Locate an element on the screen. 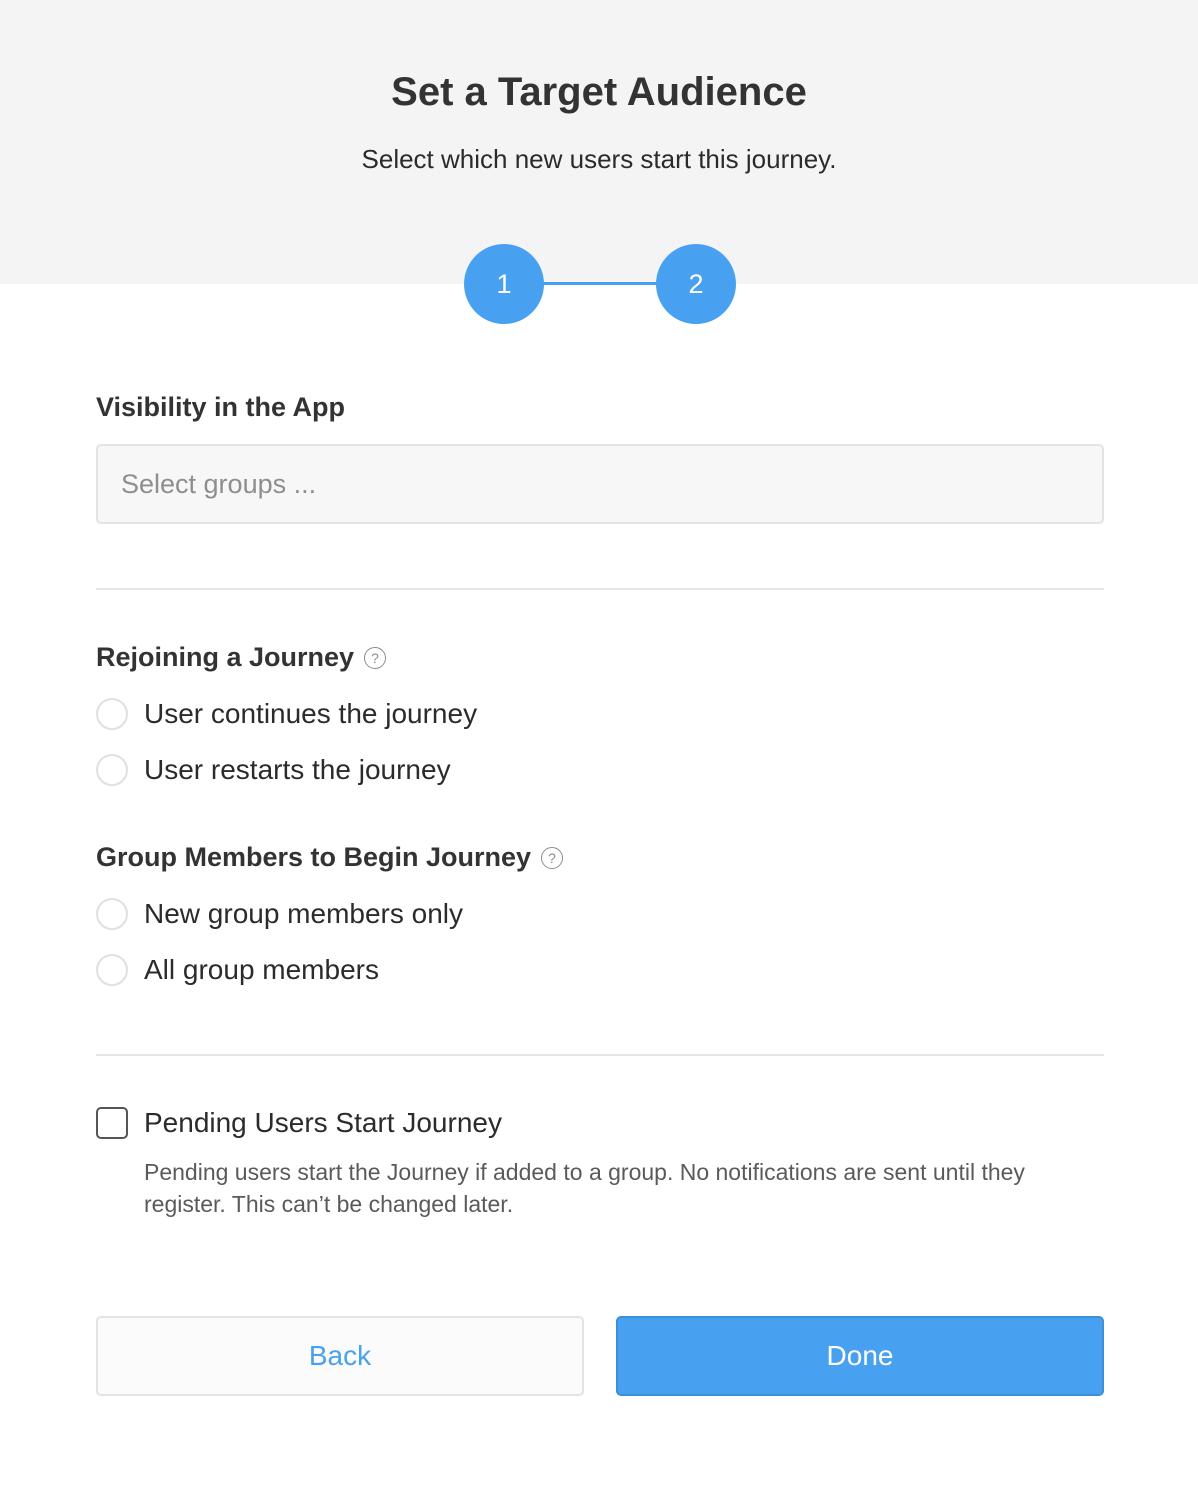 The height and width of the screenshot is (1490, 1198). radio-all-members: All group members is located at coordinates (237, 970).